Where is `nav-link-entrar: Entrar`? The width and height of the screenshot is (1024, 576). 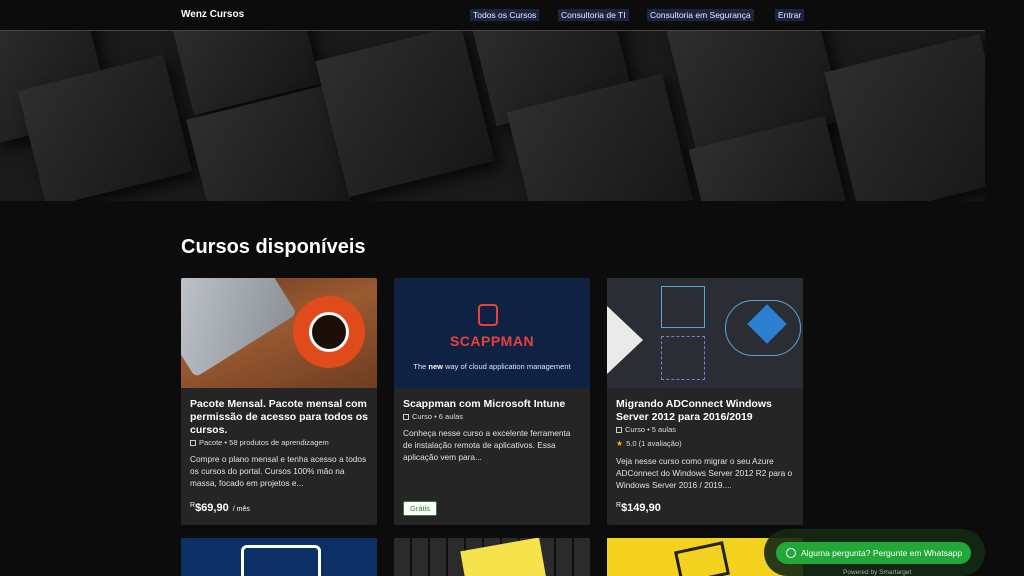
nav-link-entrar: Entrar is located at coordinates (790, 15).